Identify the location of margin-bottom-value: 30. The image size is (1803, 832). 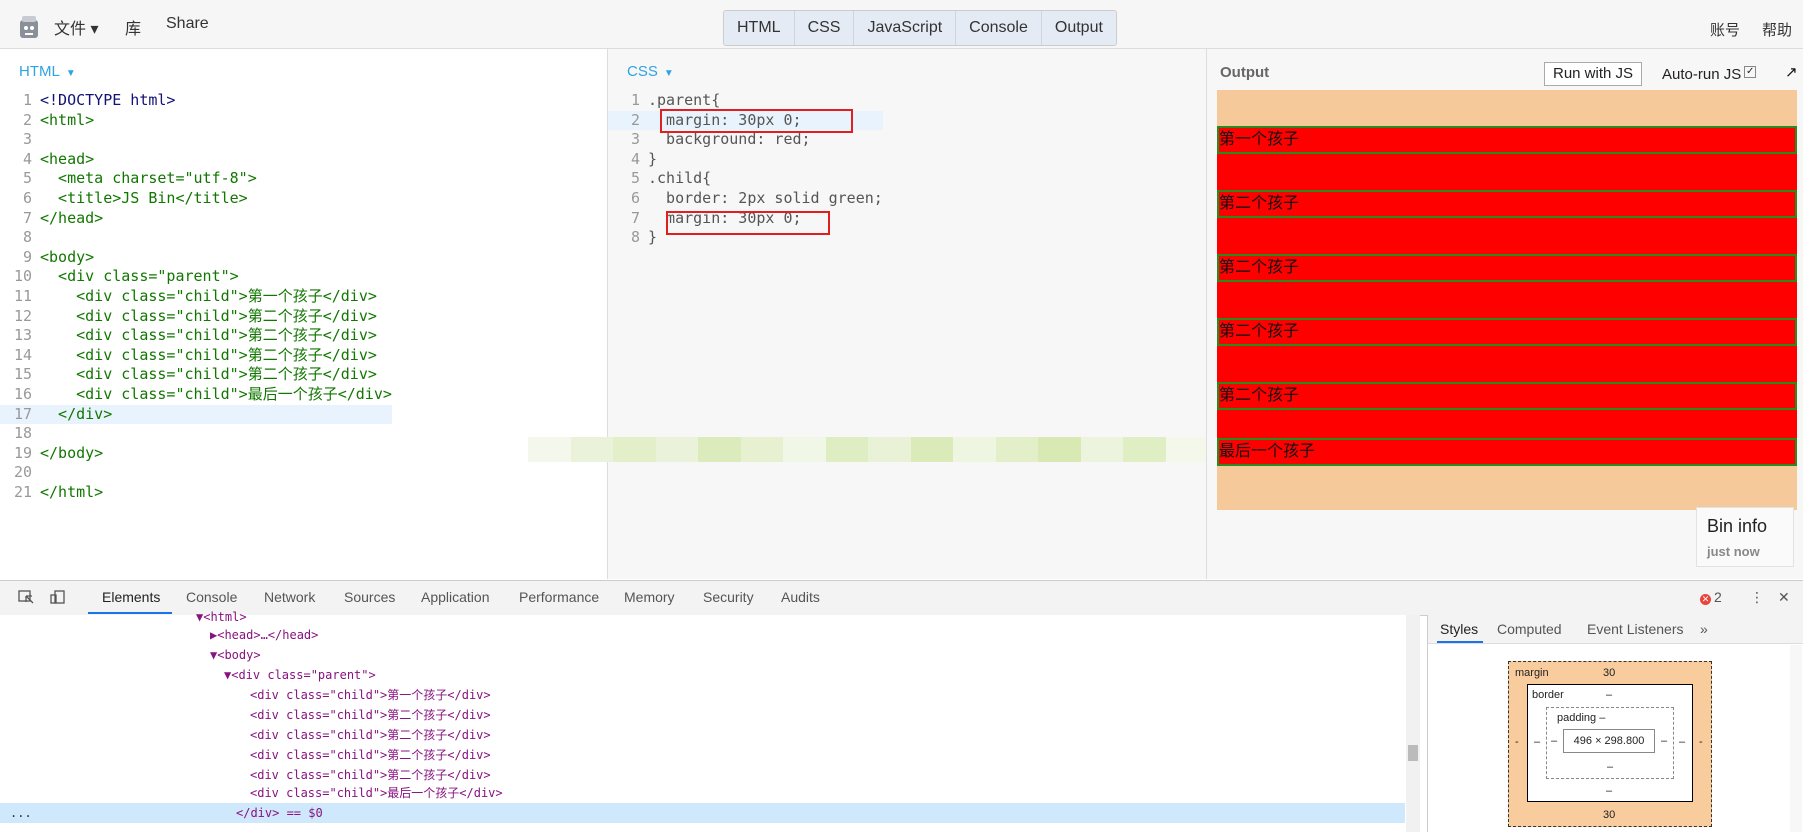
(1609, 815).